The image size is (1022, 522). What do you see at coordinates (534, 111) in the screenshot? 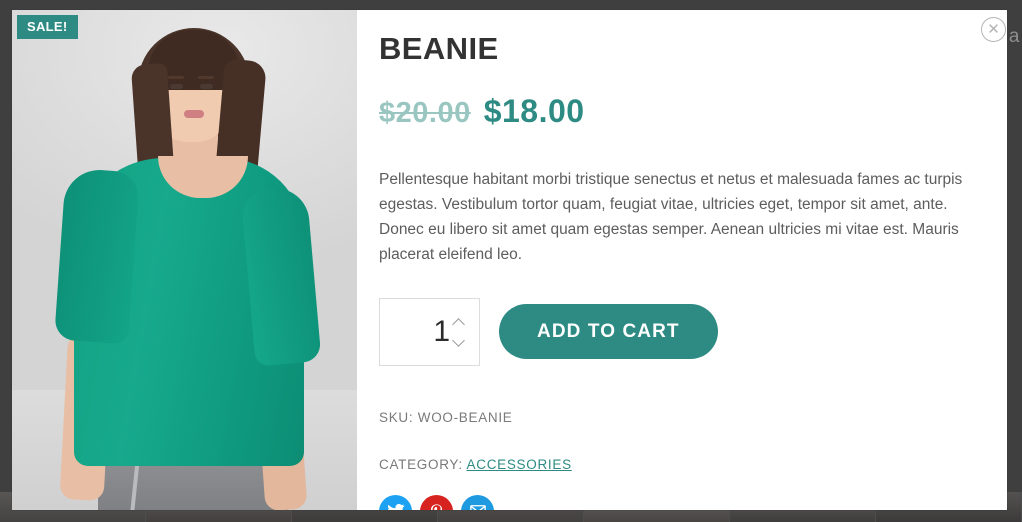
I see `sale-price: $18.00` at bounding box center [534, 111].